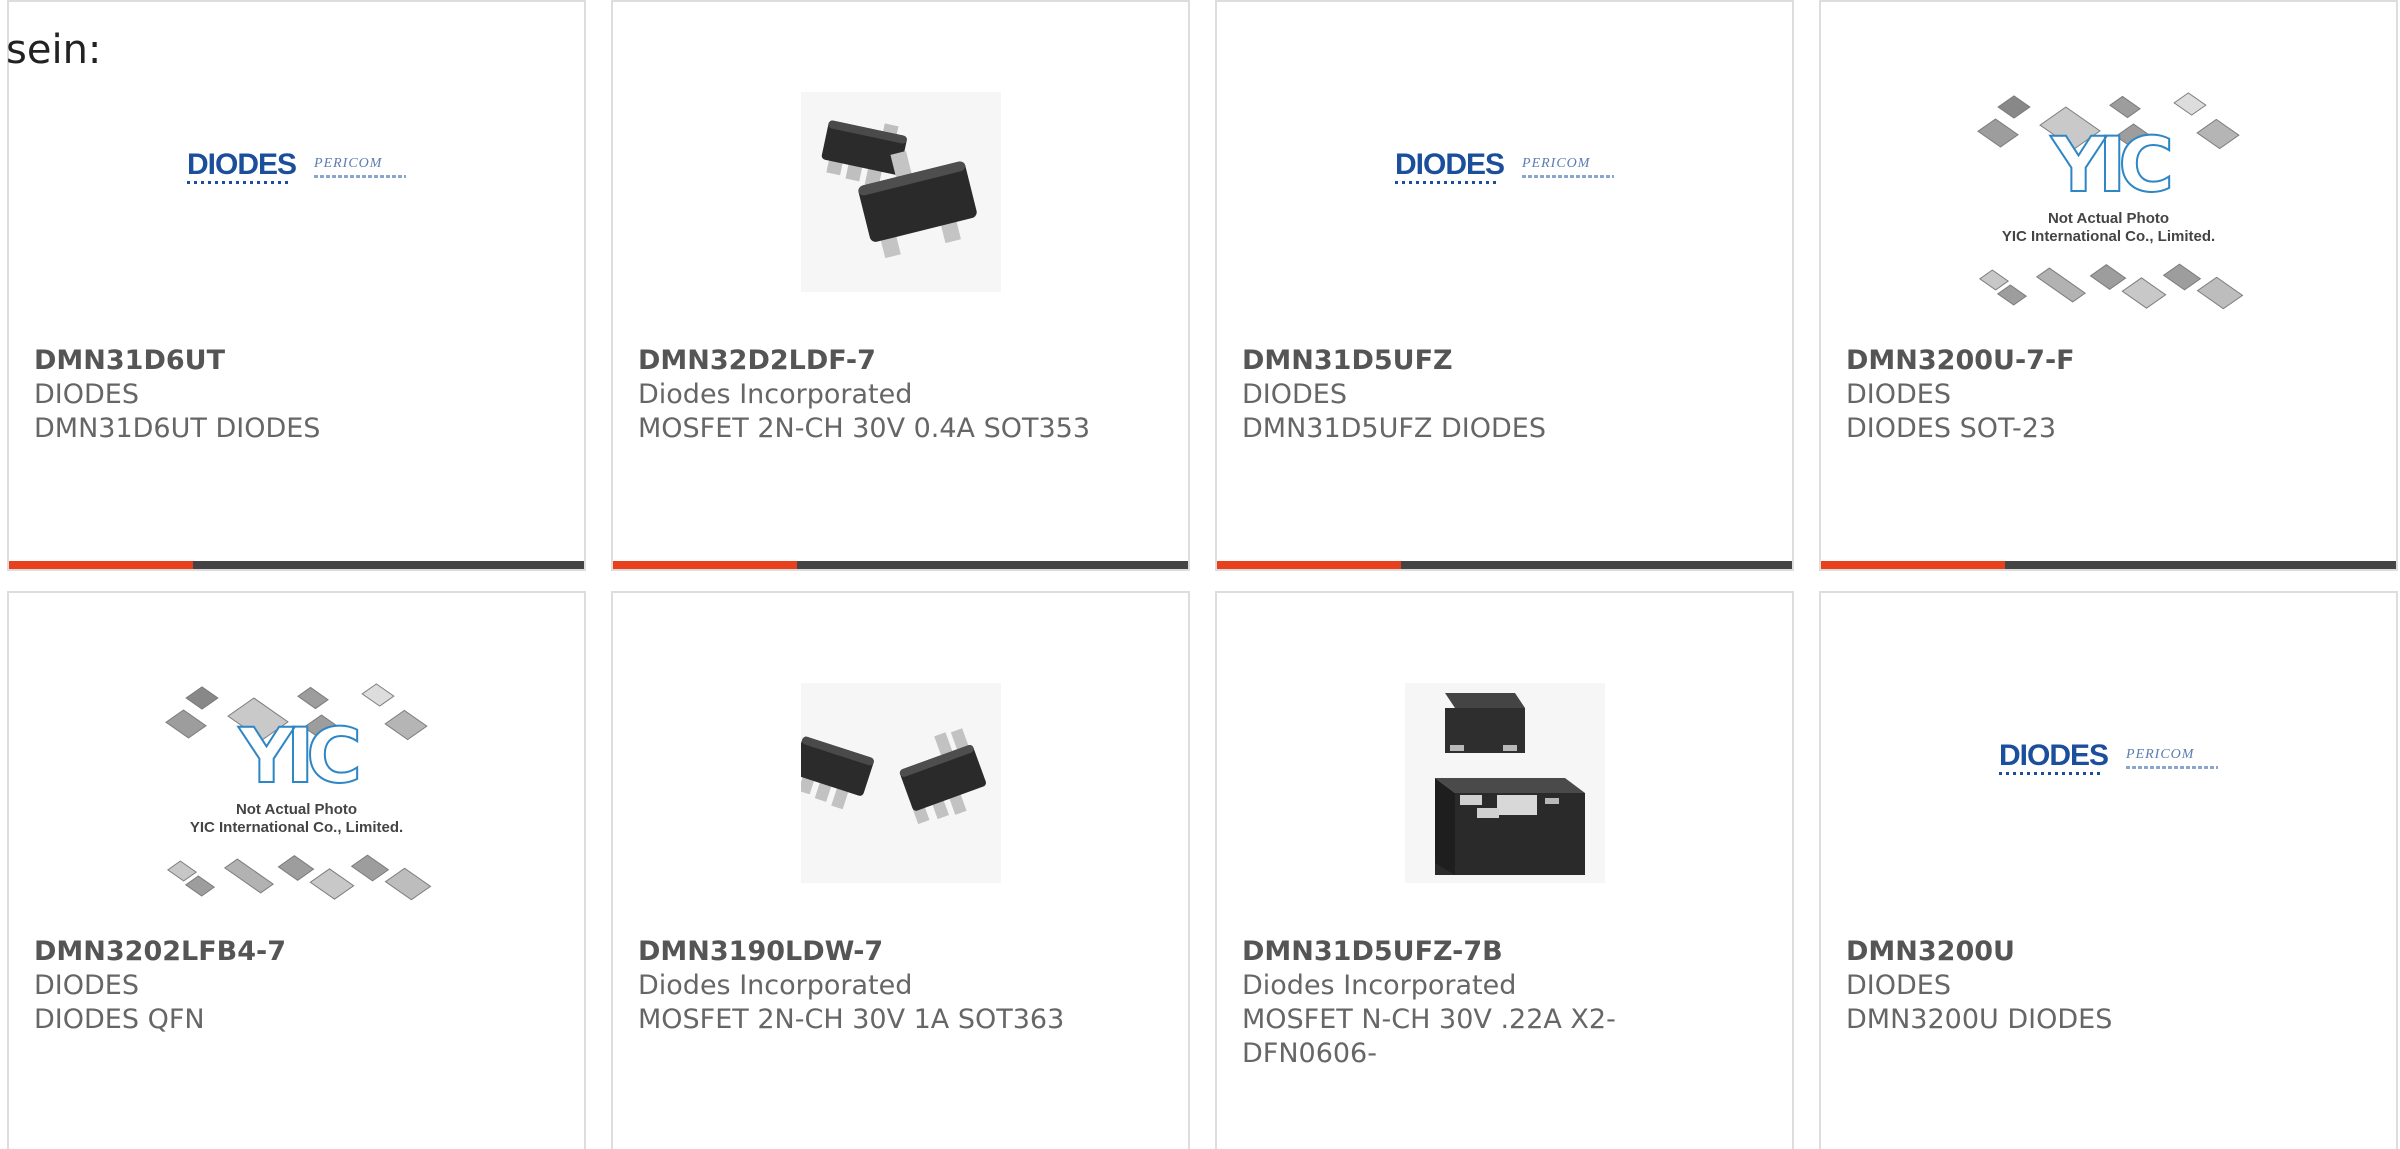 The height and width of the screenshot is (1149, 2400). I want to click on product-part-number: DMN3200U, so click(2108, 952).